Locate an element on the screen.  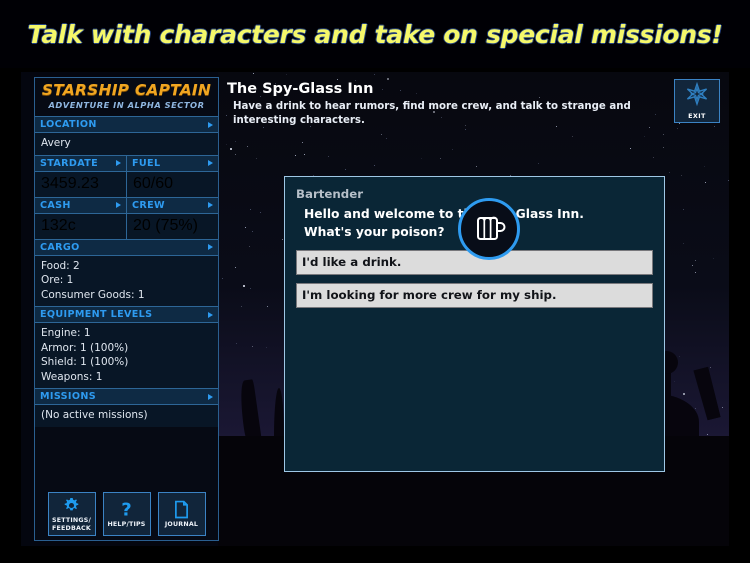
sidebar-section-crew: CREW is located at coordinates (172, 205).